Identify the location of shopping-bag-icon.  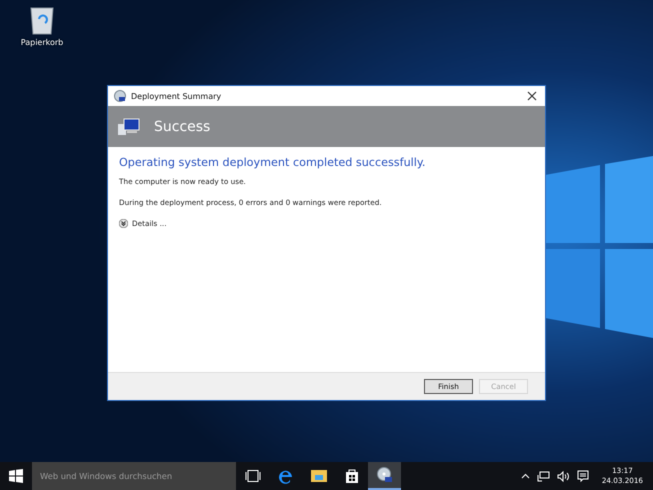
(351, 476).